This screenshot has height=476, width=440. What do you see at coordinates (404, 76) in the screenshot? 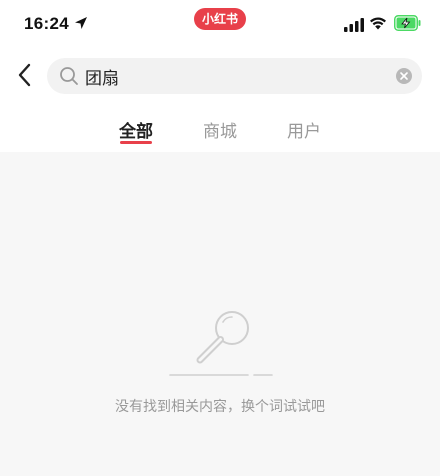
I see `clear-search-icon` at bounding box center [404, 76].